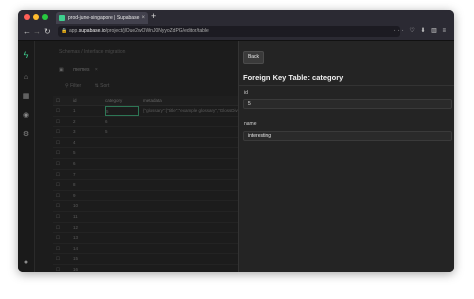 The height and width of the screenshot is (299, 474). I want to click on cell-id: 16, so click(88, 268).